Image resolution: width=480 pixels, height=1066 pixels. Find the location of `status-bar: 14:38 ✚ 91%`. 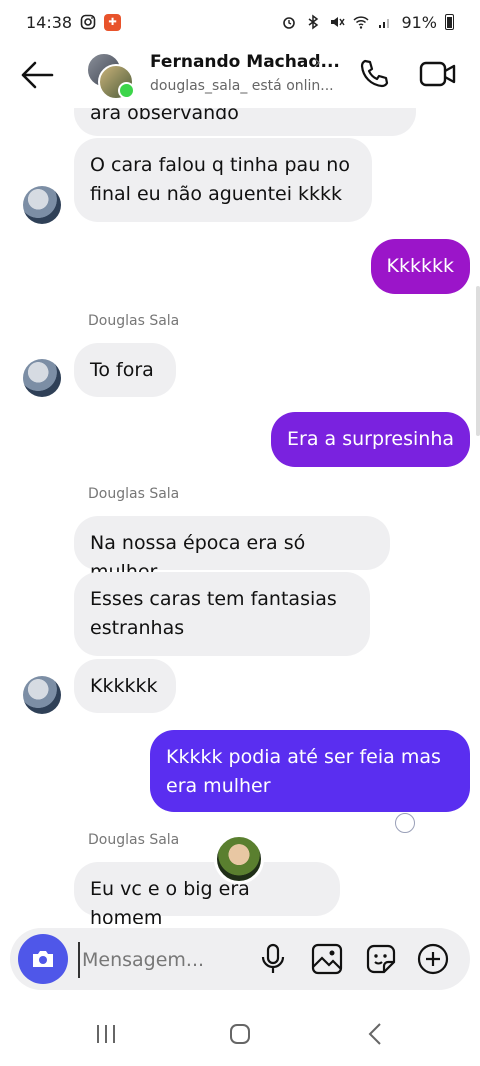

status-bar: 14:38 ✚ 91% is located at coordinates (240, 22).